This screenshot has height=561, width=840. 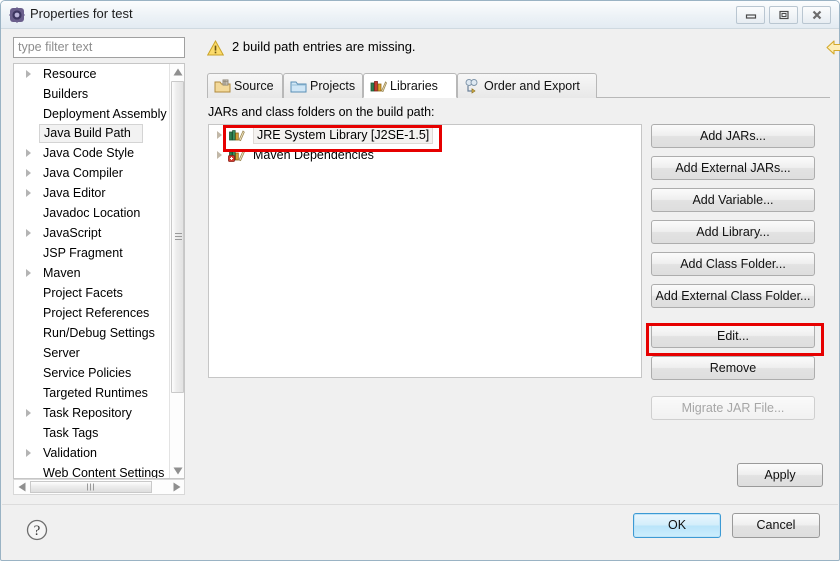 What do you see at coordinates (420, 15) in the screenshot?
I see `title-bar: Properties for test` at bounding box center [420, 15].